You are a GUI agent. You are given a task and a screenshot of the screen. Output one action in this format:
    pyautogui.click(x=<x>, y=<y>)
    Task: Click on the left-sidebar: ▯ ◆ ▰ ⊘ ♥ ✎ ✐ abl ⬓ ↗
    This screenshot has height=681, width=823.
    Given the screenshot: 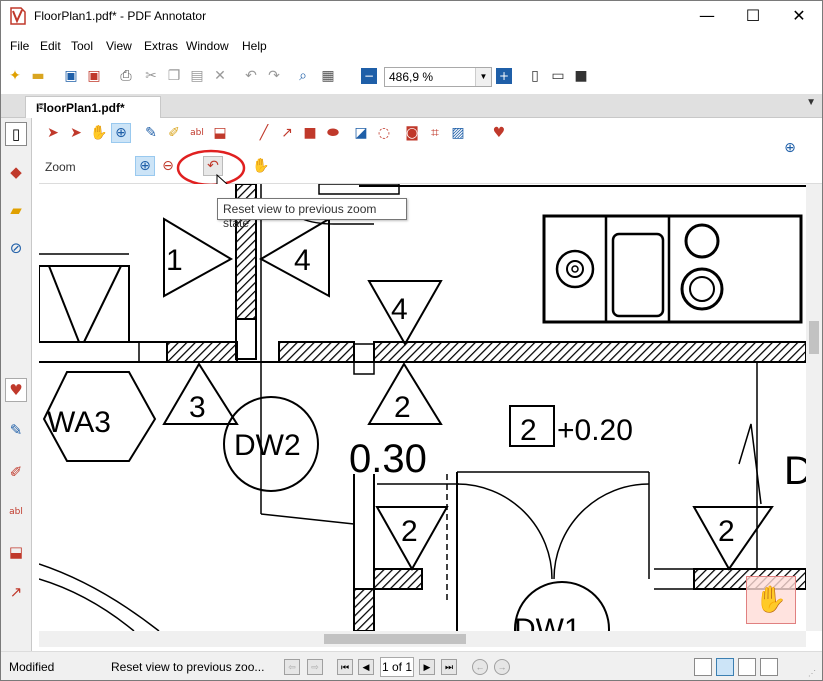 What is the action you would take?
    pyautogui.click(x=16, y=384)
    